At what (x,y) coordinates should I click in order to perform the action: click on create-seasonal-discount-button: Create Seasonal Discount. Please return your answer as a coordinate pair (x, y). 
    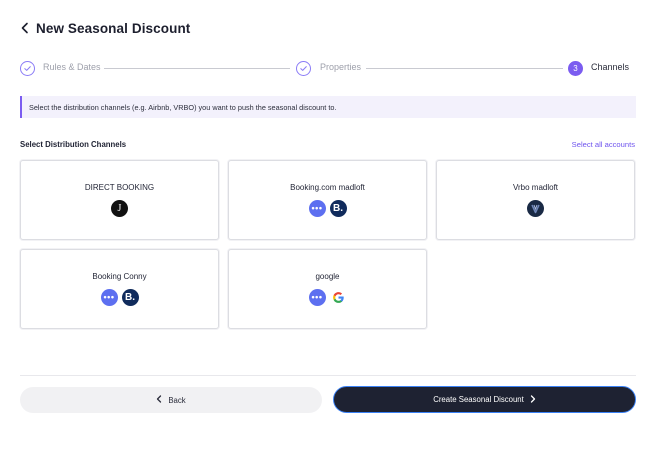
    Looking at the image, I should click on (484, 399).